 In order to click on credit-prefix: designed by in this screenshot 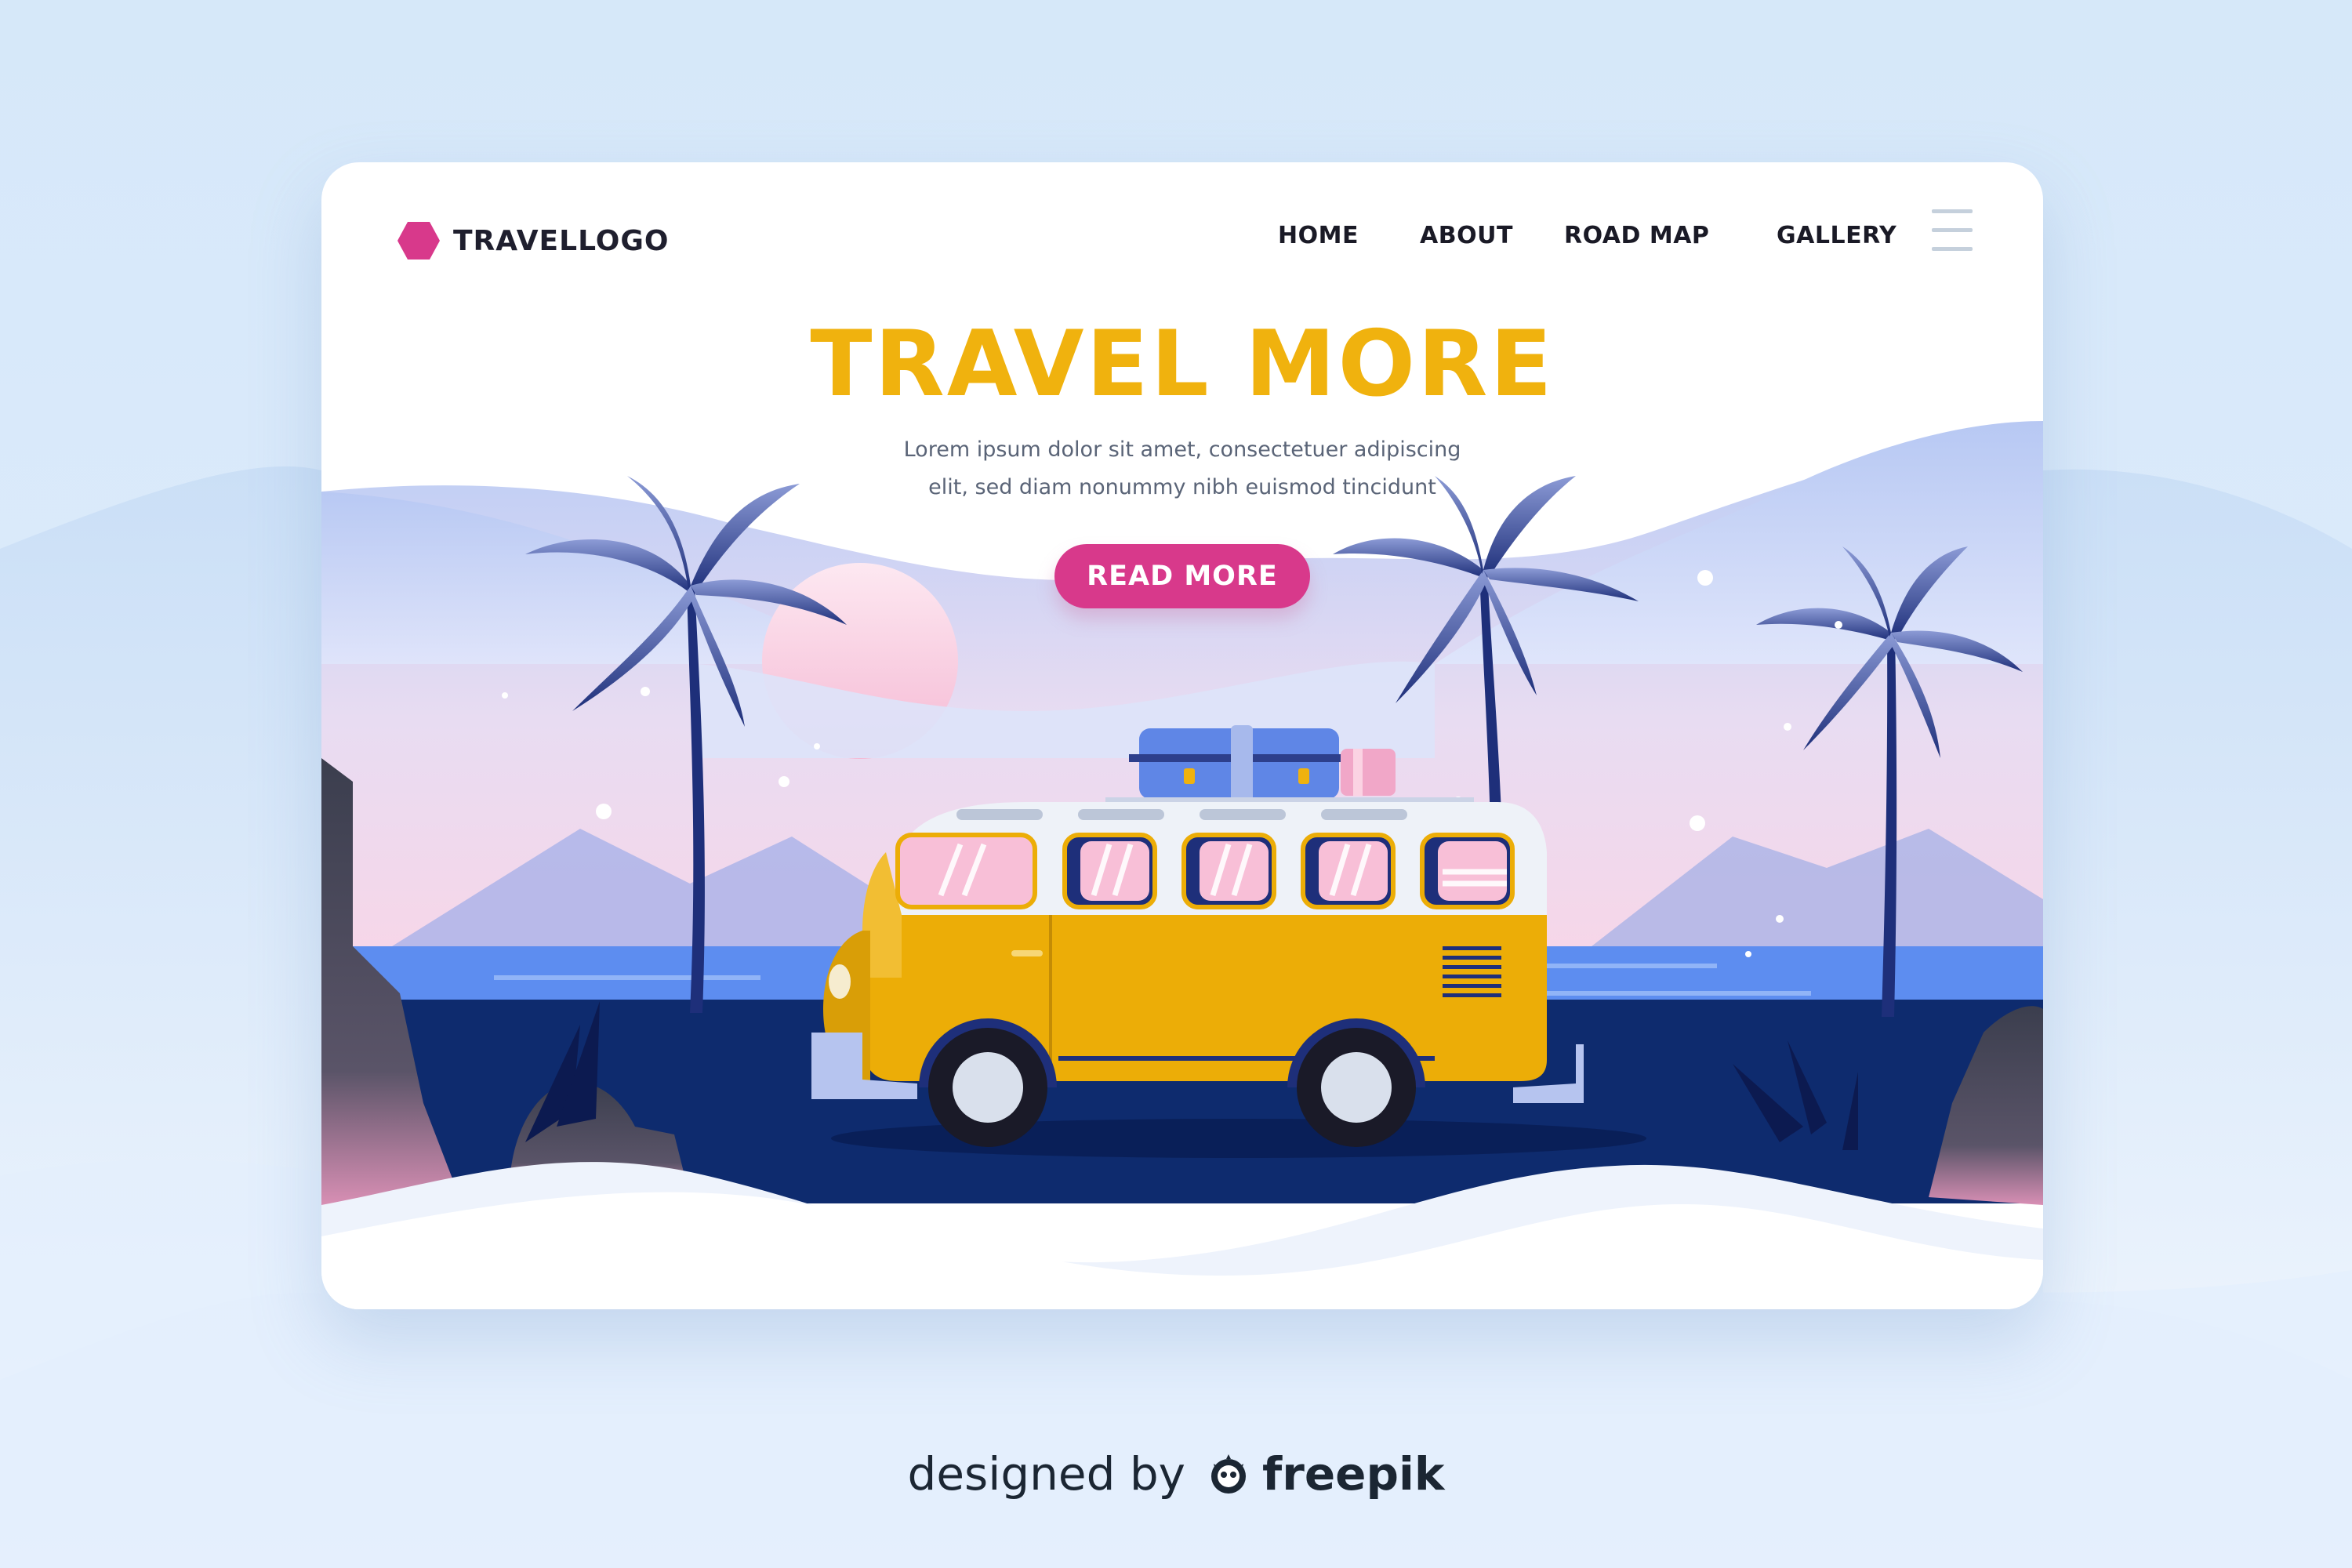, I will do `click(1046, 1474)`.